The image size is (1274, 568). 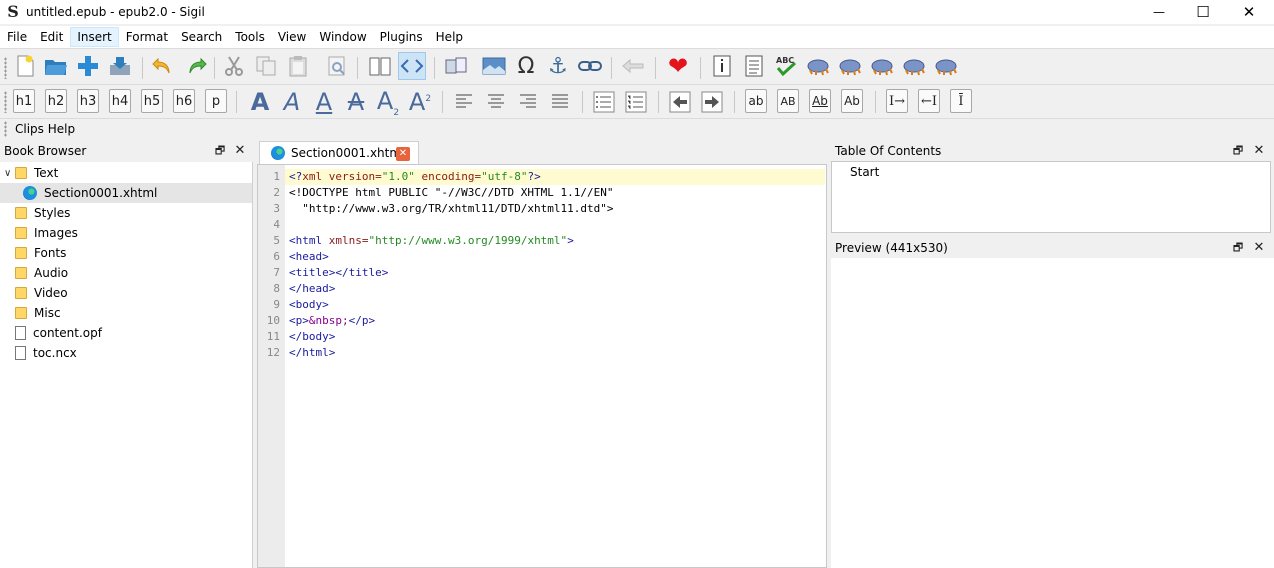 What do you see at coordinates (1238, 151) in the screenshot?
I see `float-toc-button: 🗗` at bounding box center [1238, 151].